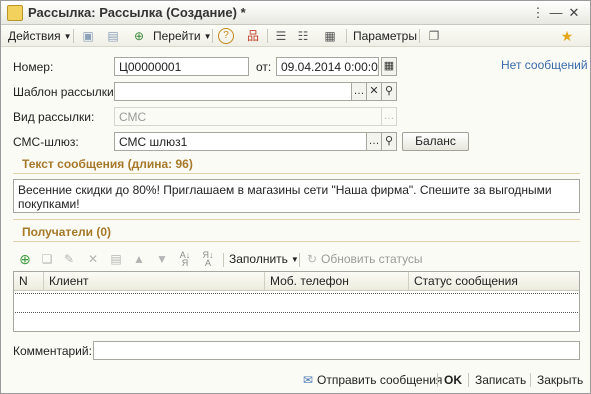  Describe the element at coordinates (34, 36) in the screenshot. I see `actions-label: Действия` at that location.